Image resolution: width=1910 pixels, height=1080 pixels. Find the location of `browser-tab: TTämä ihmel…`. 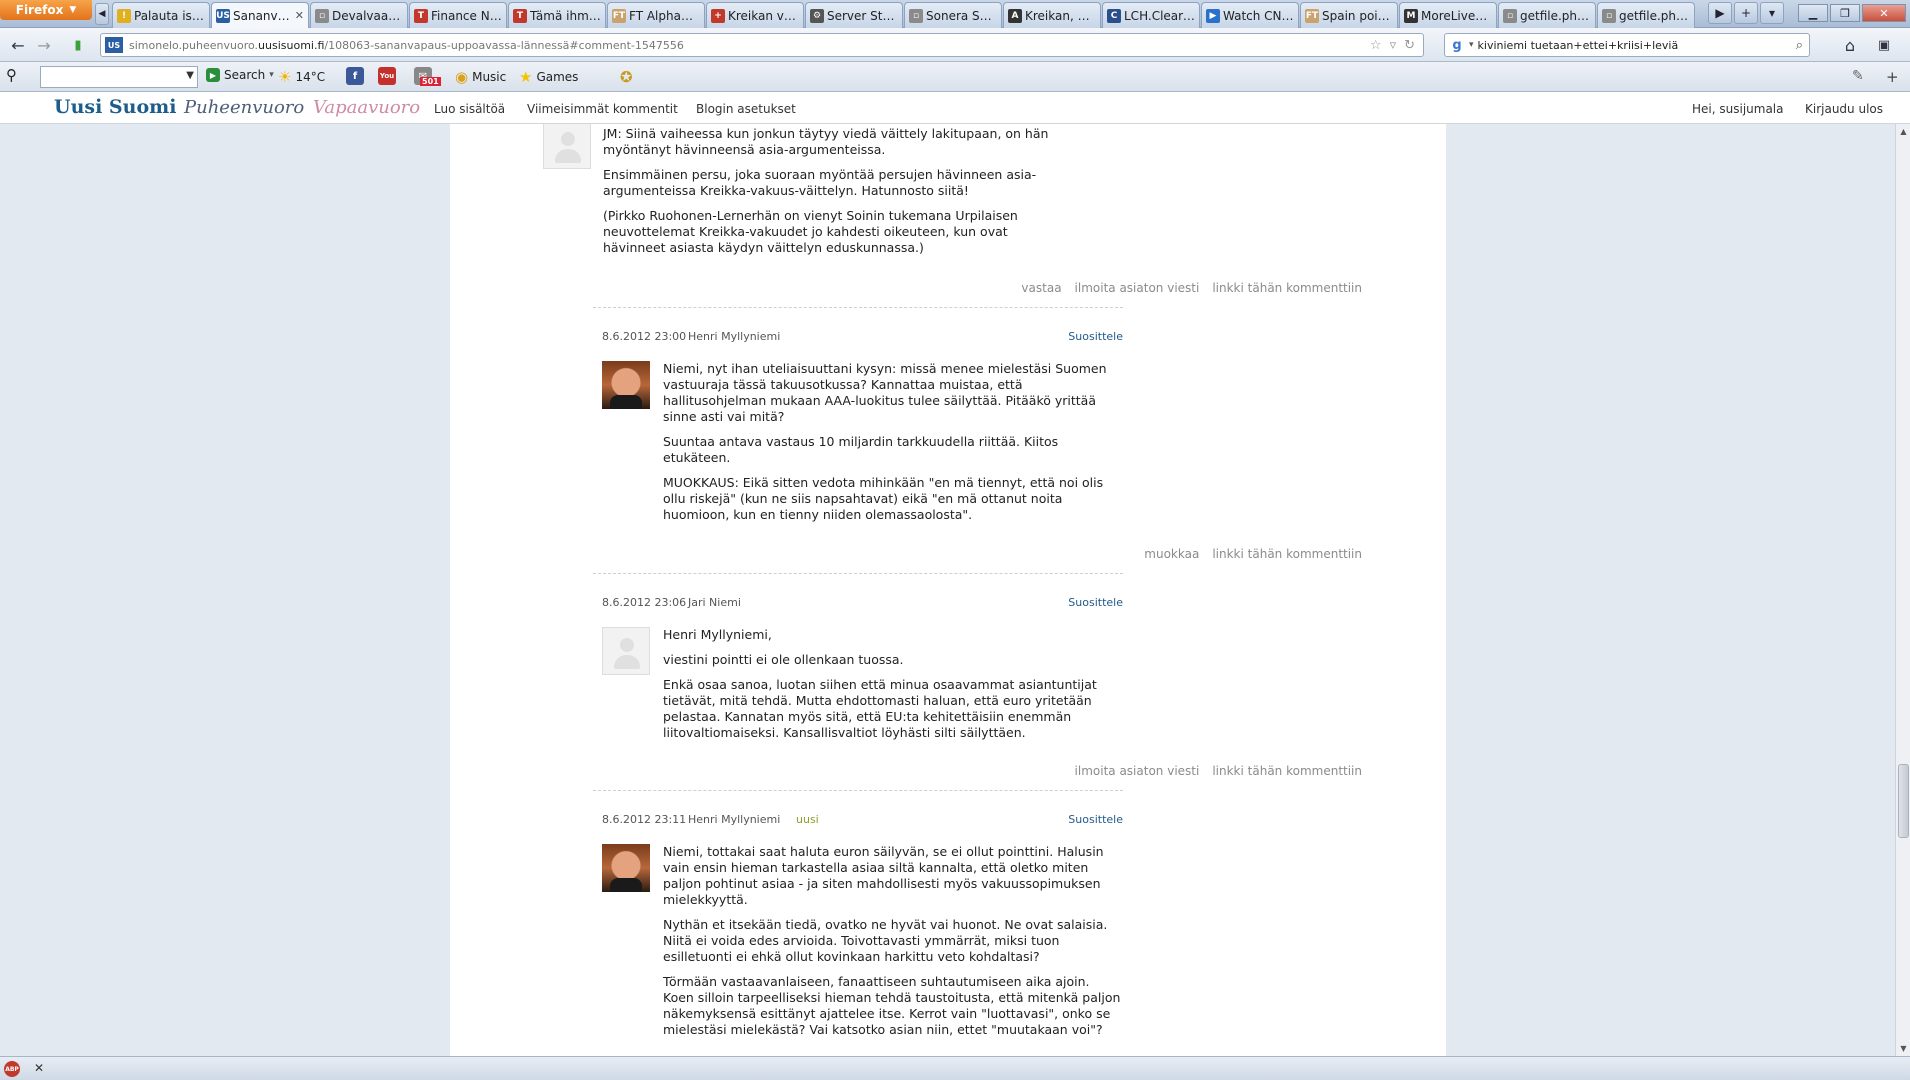

browser-tab: TTämä ihmel… is located at coordinates (557, 15).